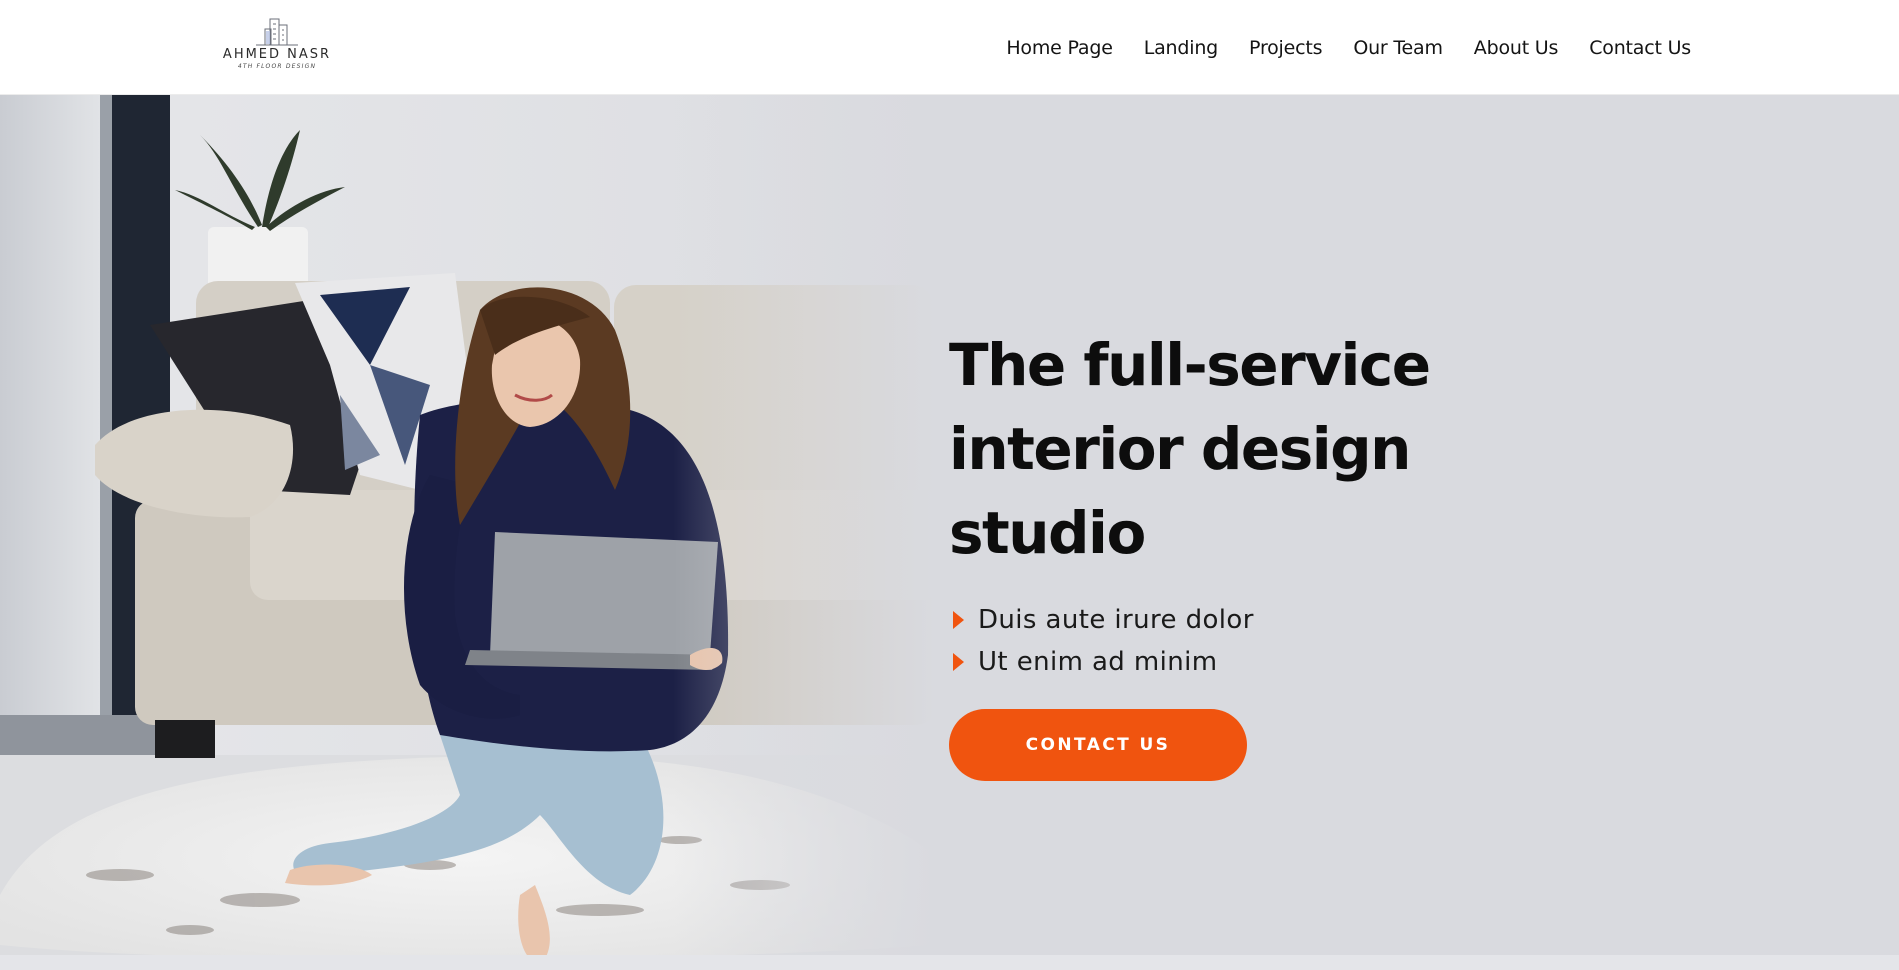  I want to click on nav-item-projects: Projects, so click(1286, 48).